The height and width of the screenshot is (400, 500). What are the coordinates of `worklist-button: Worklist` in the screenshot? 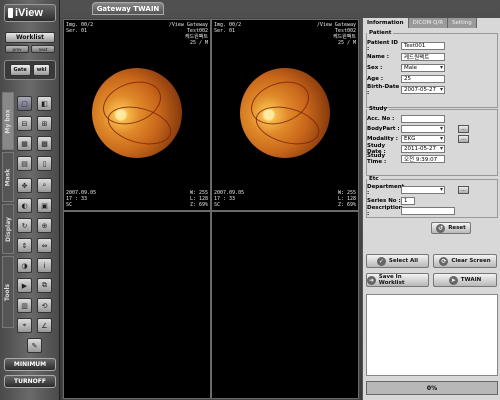 It's located at (30, 37).